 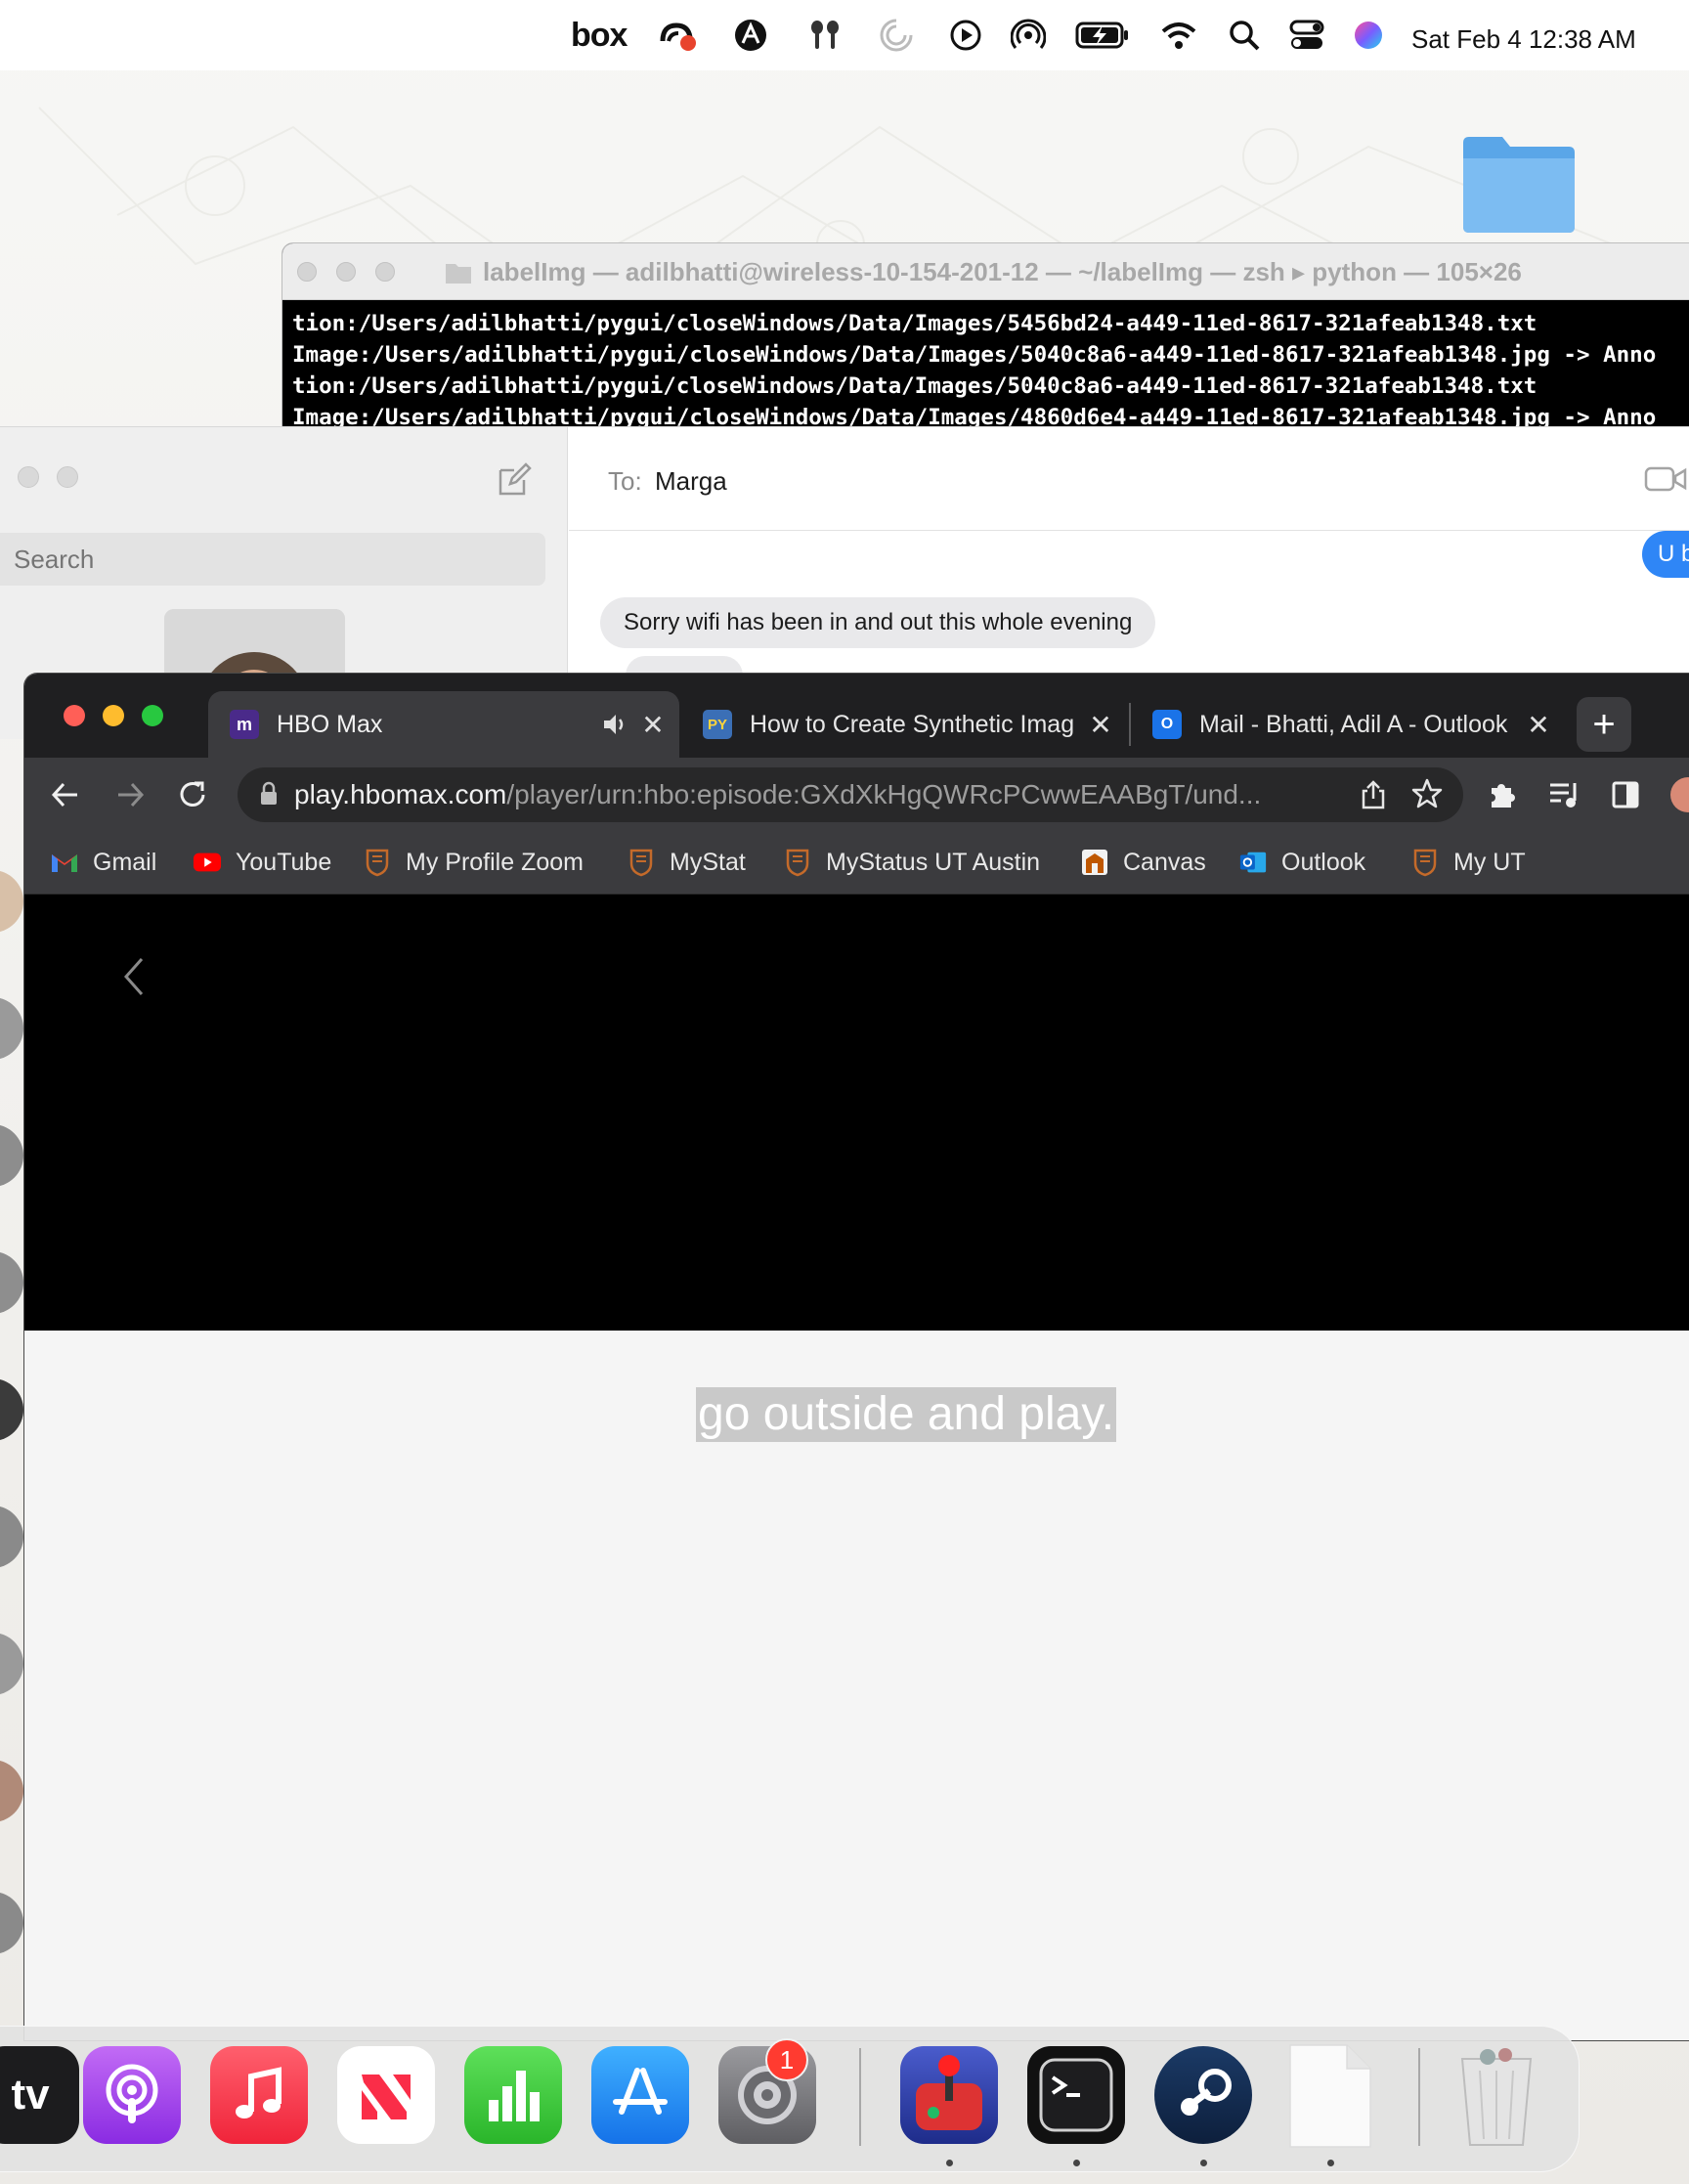 I want to click on bookmark-mystat: MyStat, so click(x=686, y=862).